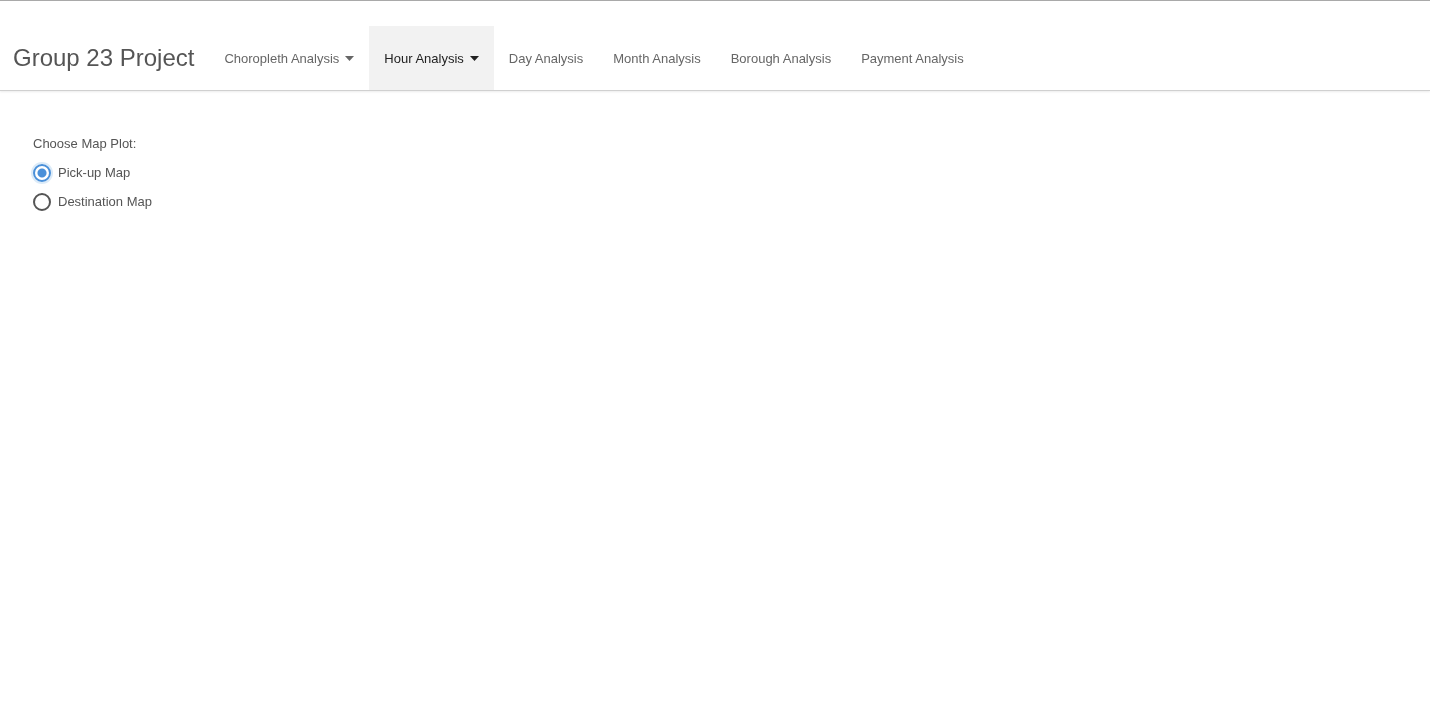 This screenshot has height=728, width=1430. What do you see at coordinates (715, 172) in the screenshot?
I see `radio-option: Pick-up Map` at bounding box center [715, 172].